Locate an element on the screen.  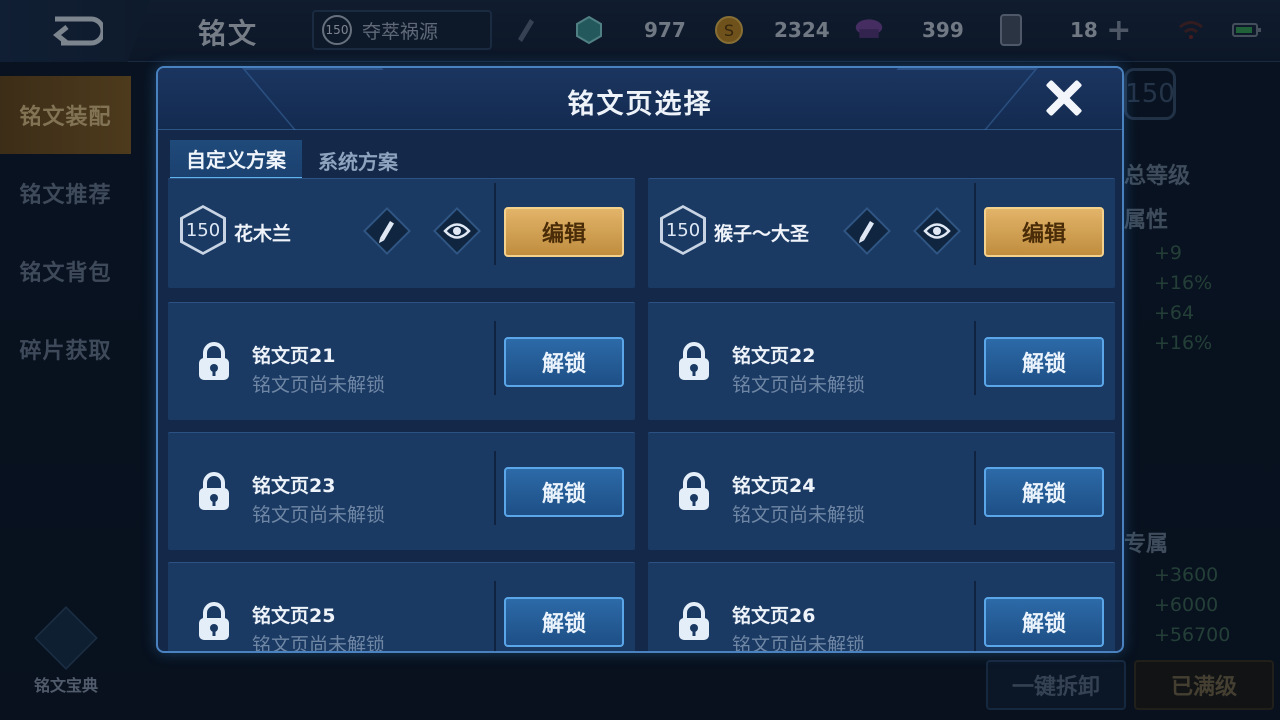
locked-page-card: 铭文页25 铭文页尚未解锁 解锁 is located at coordinates (401, 607).